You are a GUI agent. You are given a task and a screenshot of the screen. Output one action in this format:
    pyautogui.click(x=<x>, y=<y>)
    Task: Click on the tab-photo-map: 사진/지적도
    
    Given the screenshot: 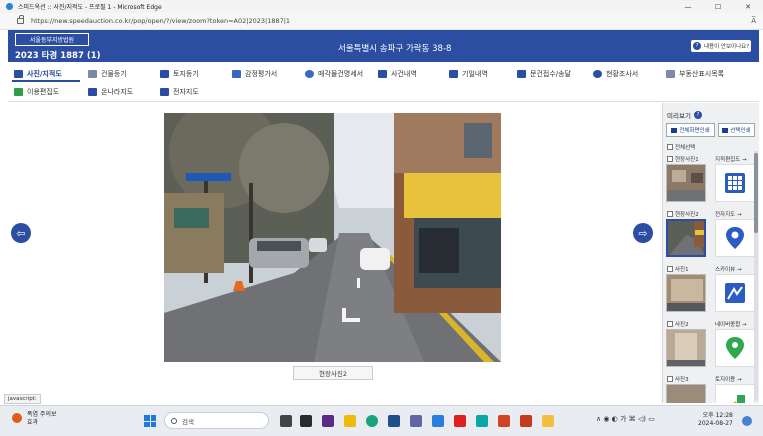 What is the action you would take?
    pyautogui.click(x=38, y=73)
    